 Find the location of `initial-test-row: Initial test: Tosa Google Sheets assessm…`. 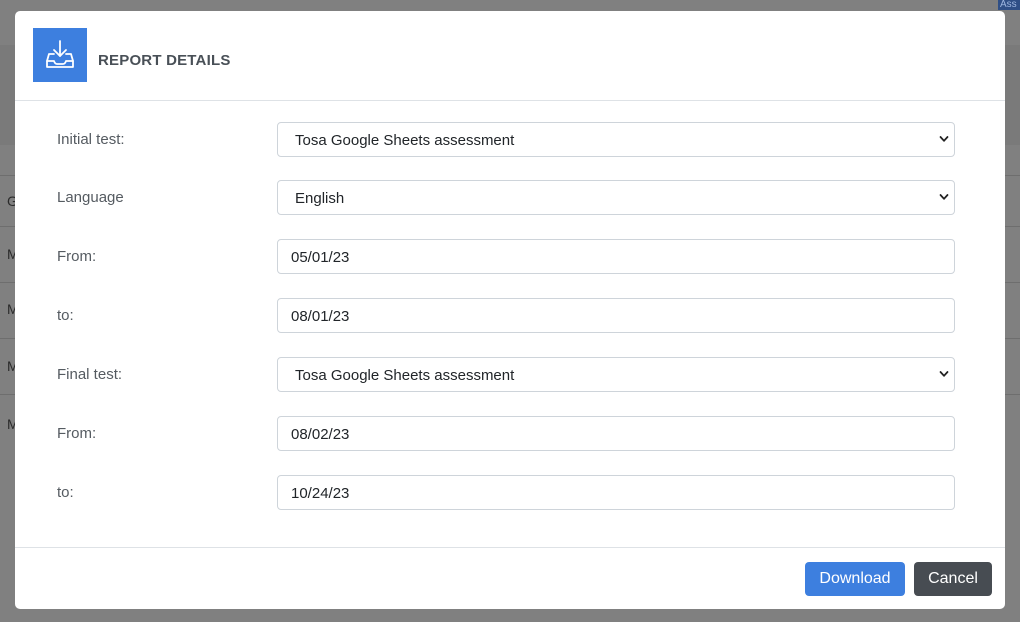

initial-test-row: Initial test: Tosa Google Sheets assessm… is located at coordinates (510, 139).